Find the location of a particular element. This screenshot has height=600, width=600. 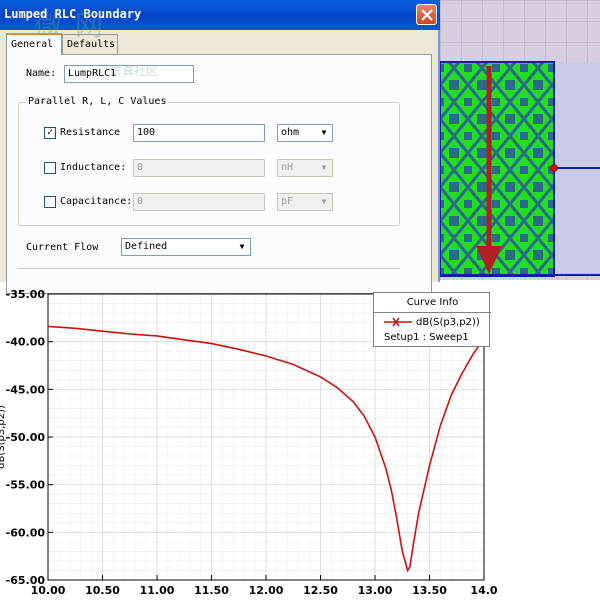

y-tick-label: -40.00 is located at coordinates (26, 342).